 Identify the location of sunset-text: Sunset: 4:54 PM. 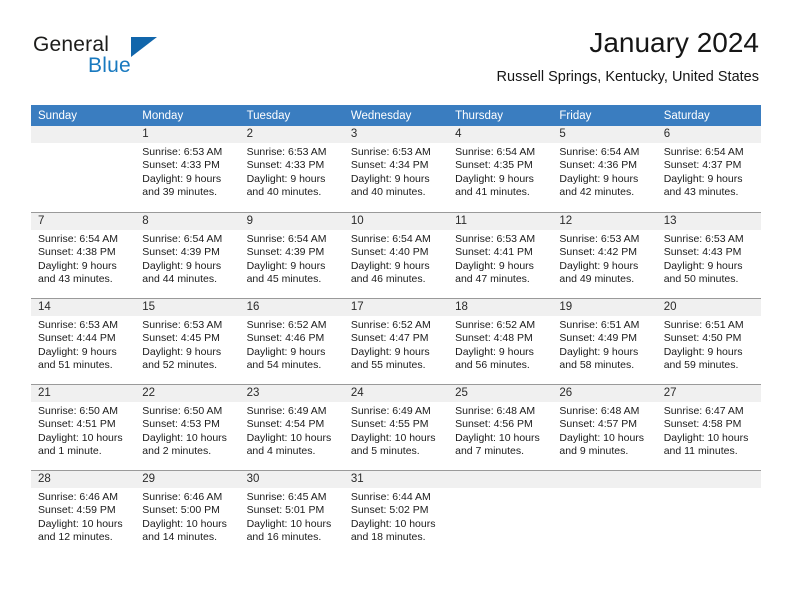
(285, 424).